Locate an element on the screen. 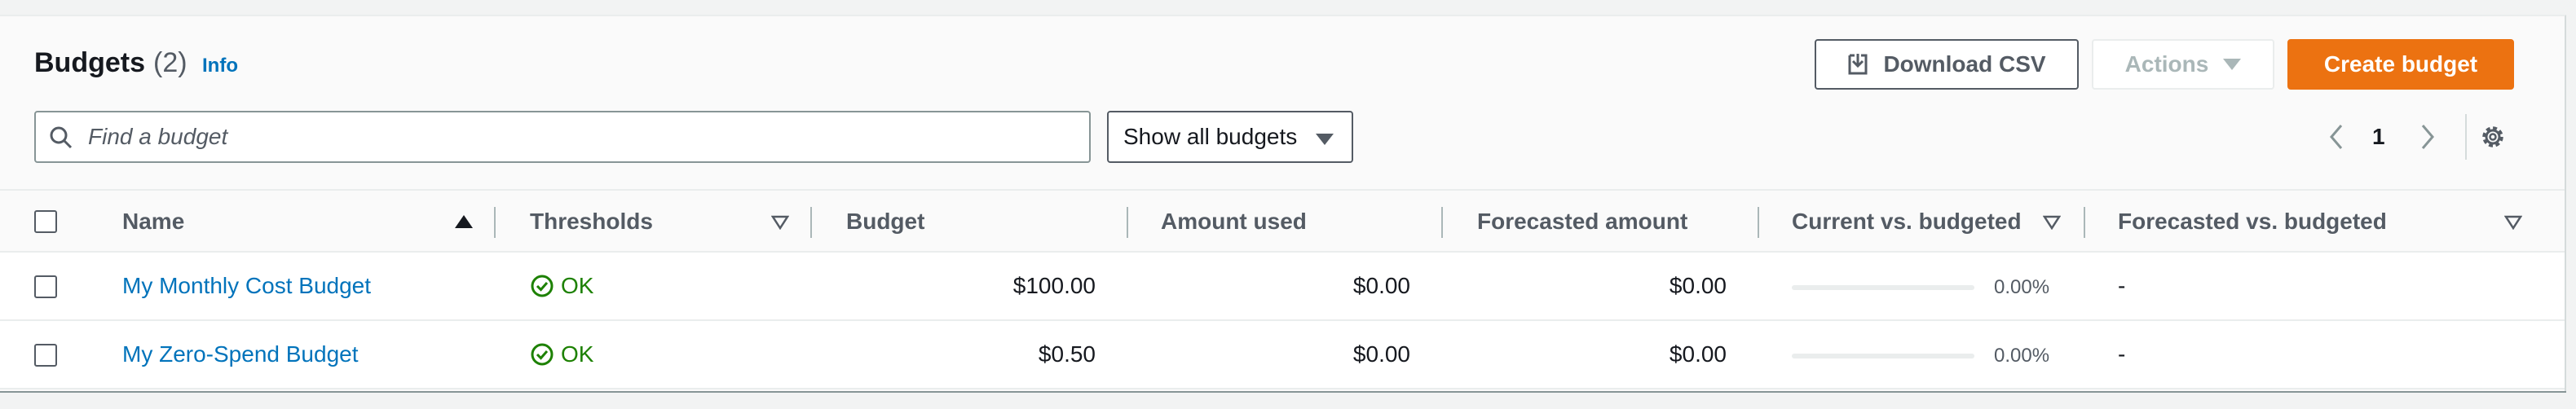 The height and width of the screenshot is (409, 2576). create-budget-button: Create budget is located at coordinates (2400, 64).